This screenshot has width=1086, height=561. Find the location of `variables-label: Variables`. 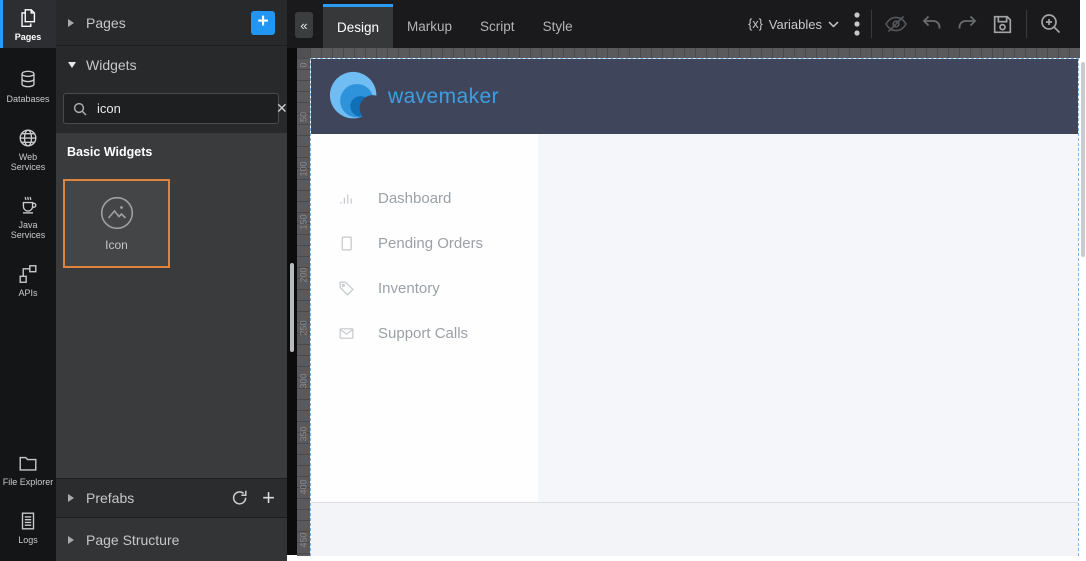

variables-label: Variables is located at coordinates (795, 24).